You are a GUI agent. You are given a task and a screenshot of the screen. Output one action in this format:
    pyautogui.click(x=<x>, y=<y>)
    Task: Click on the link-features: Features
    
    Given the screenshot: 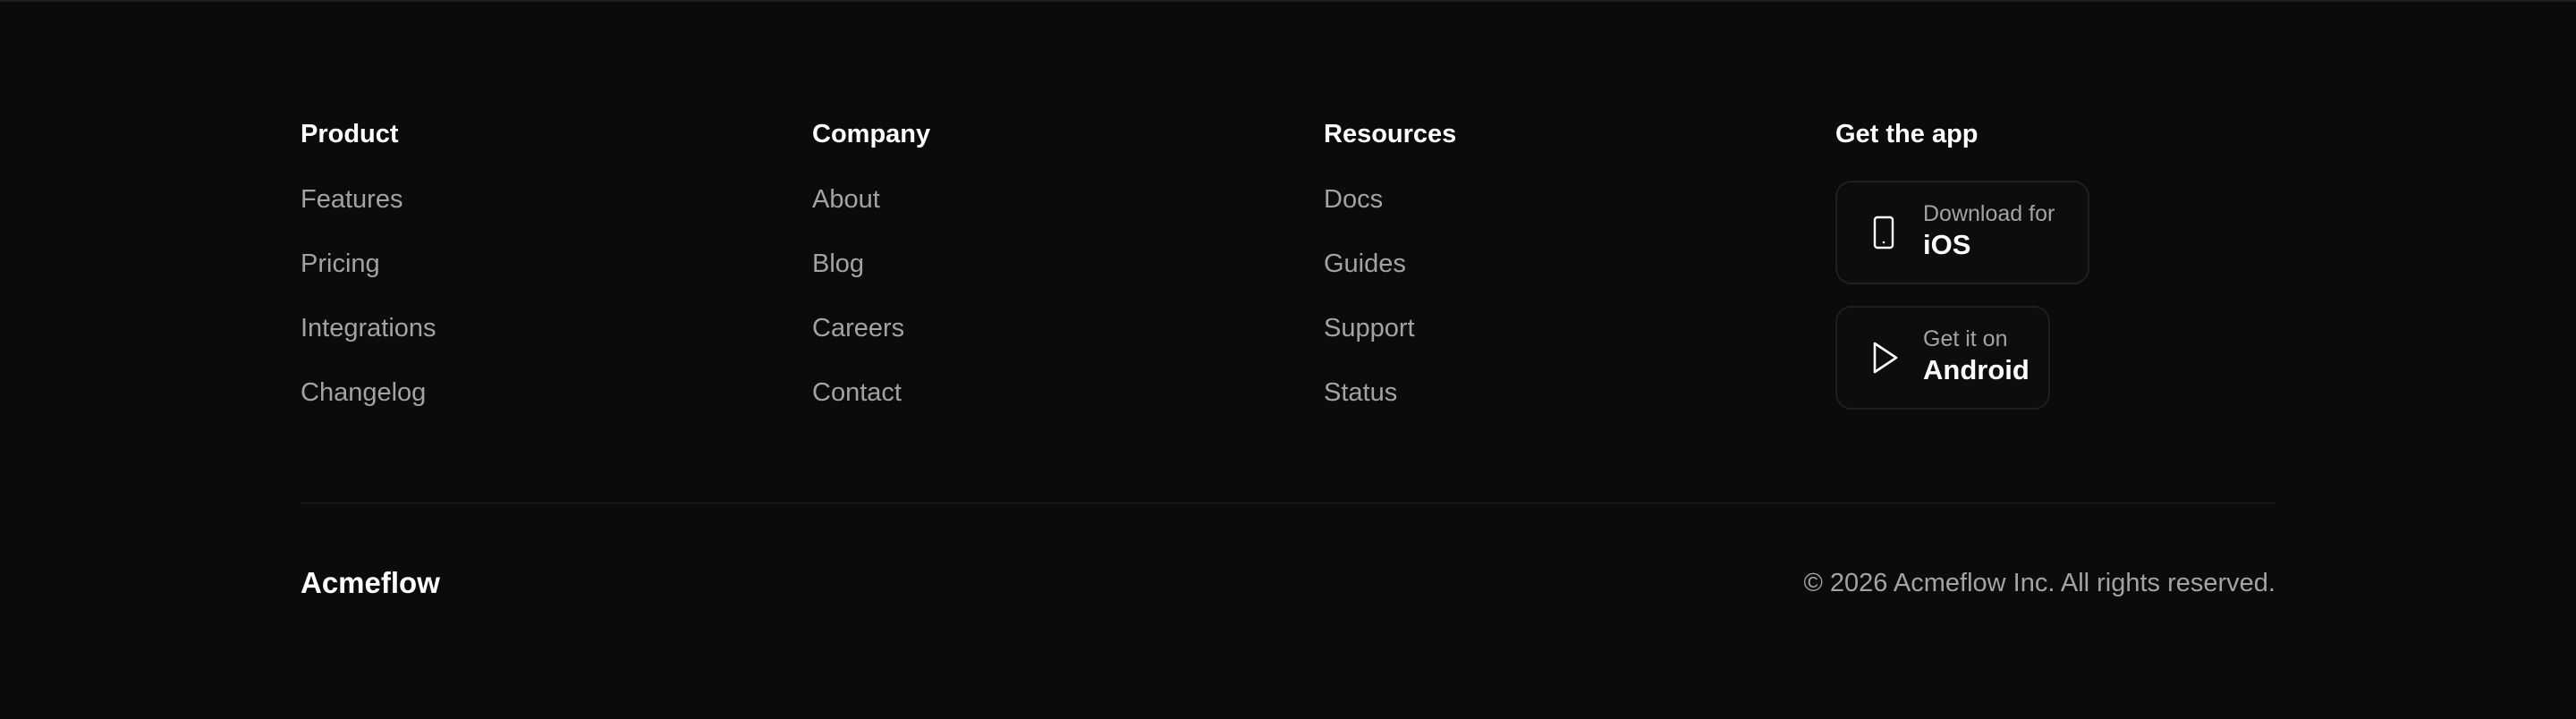 What is the action you would take?
    pyautogui.click(x=368, y=216)
    